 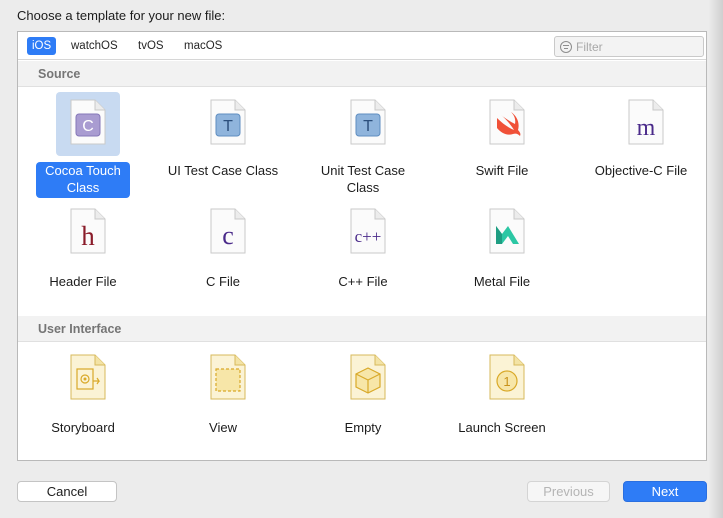 I want to click on template-cpp-file: c++ C++ File, so click(x=363, y=249).